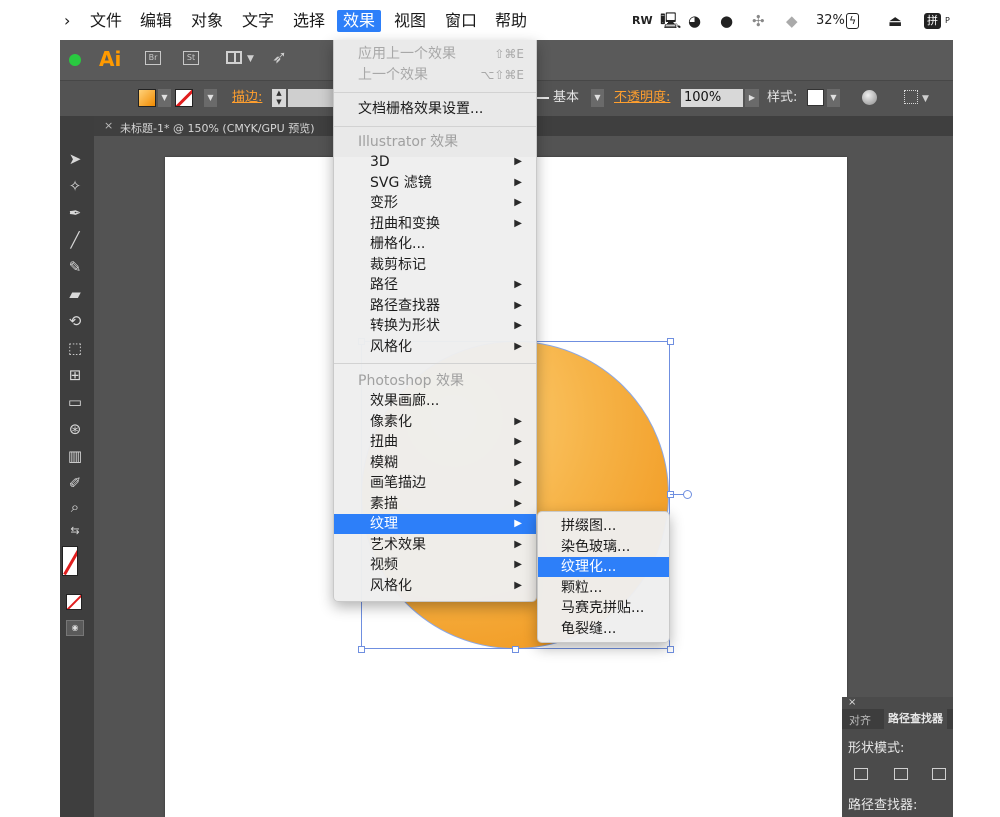  I want to click on menu-item-brush-strokes: 画笔描边 ▶, so click(435, 483).